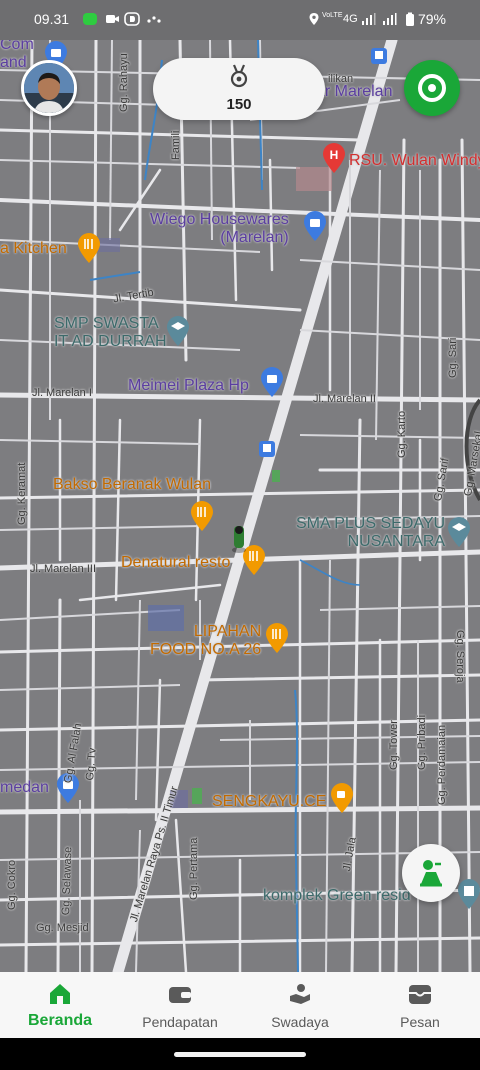  Describe the element at coordinates (394, 745) in the screenshot. I see `street-label: Gg. Tower` at that location.